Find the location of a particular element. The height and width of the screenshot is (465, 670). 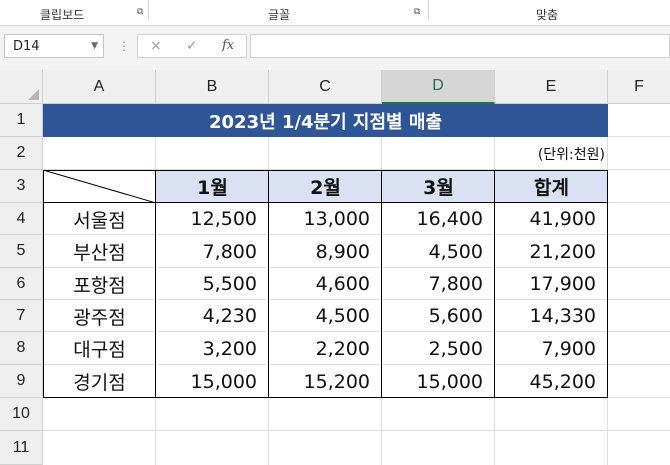

gridline is located at coordinates (356, 430).